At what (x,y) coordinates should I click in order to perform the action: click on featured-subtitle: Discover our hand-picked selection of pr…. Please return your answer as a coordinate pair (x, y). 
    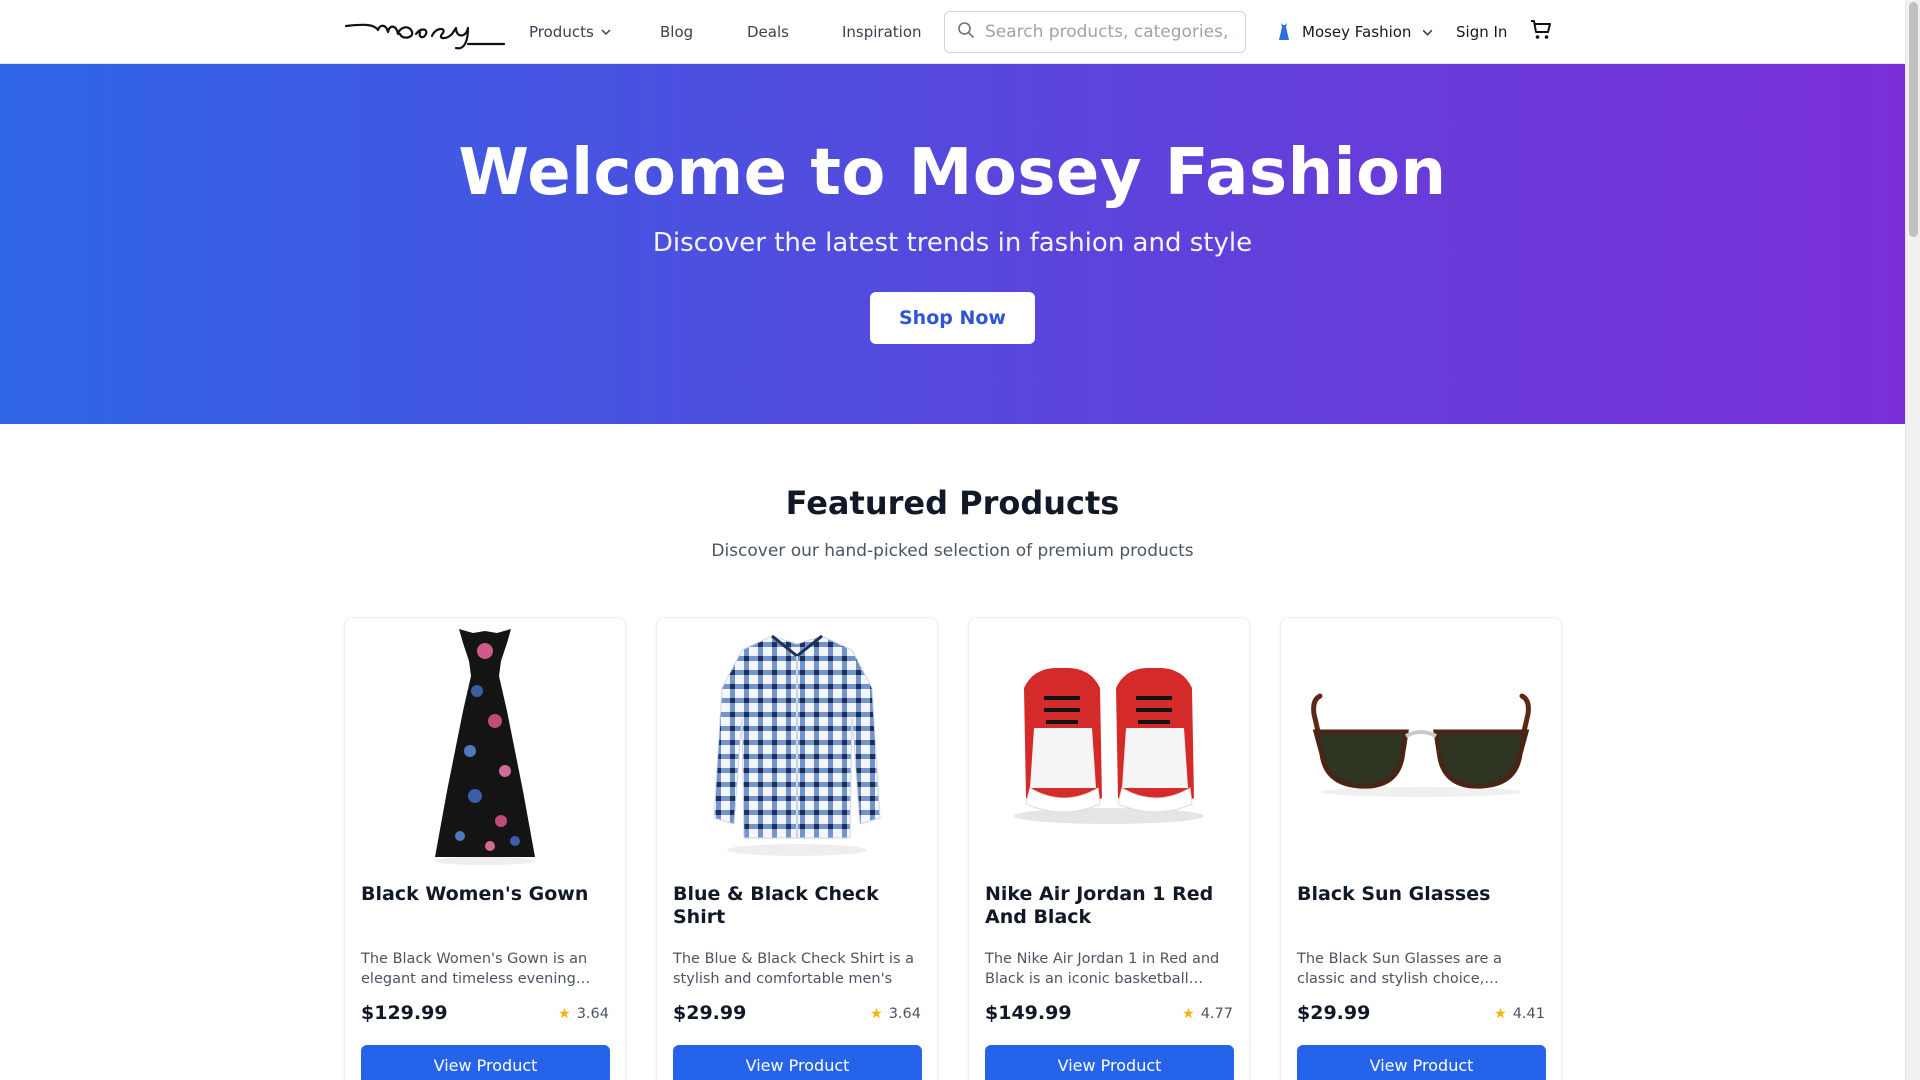
    Looking at the image, I should click on (952, 551).